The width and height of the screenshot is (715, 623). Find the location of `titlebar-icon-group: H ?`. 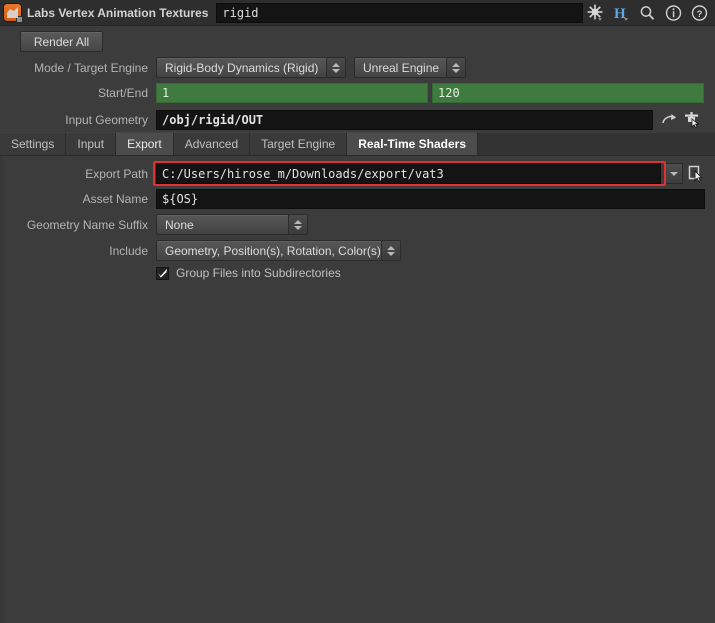

titlebar-icon-group: H ? is located at coordinates (647, 13).